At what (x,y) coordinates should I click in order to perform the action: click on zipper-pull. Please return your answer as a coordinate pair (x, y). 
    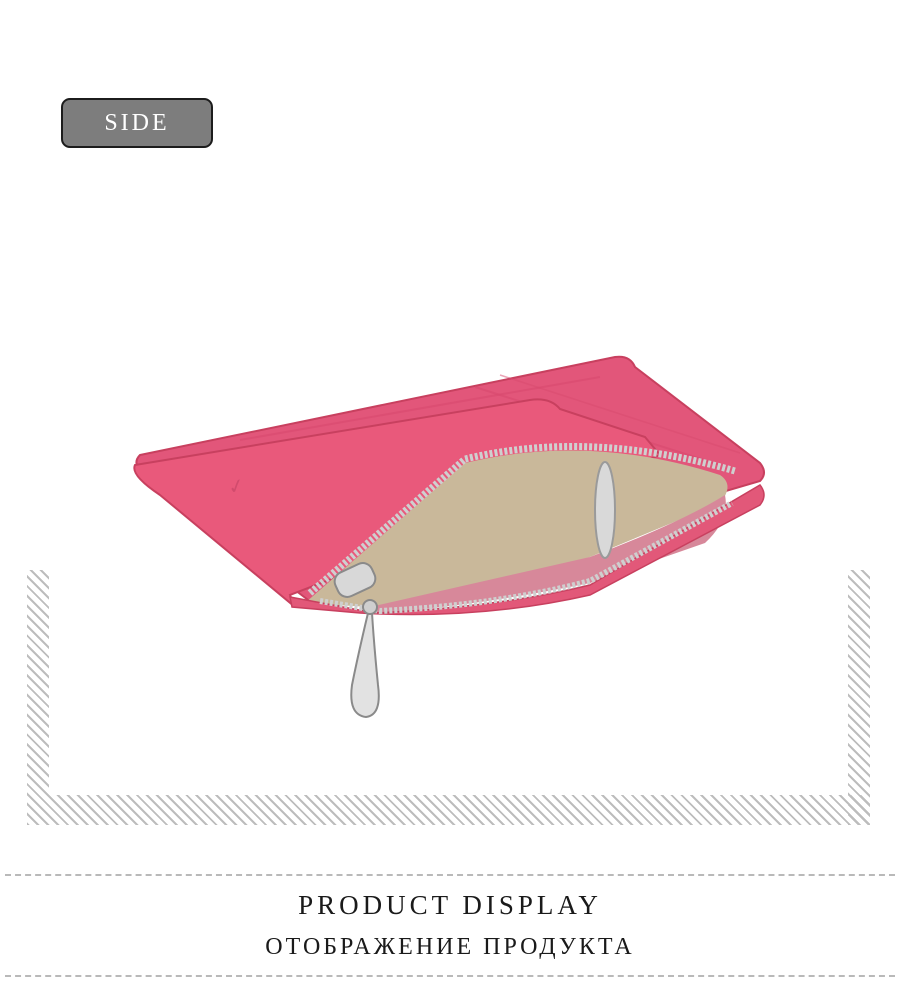
    Looking at the image, I should click on (365, 665).